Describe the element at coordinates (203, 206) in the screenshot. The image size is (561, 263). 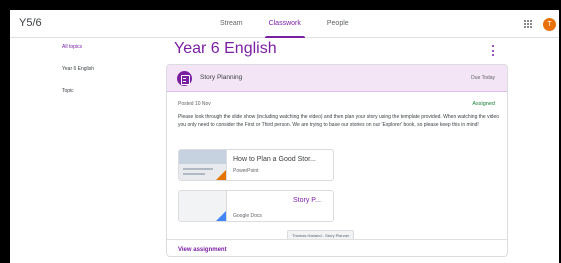
I see `google-docs-thumbnail-icon` at that location.